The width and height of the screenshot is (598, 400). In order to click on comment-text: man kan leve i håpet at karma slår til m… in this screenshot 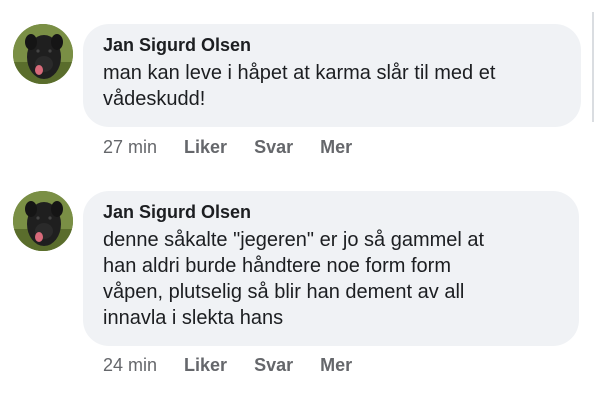, I will do `click(299, 86)`.